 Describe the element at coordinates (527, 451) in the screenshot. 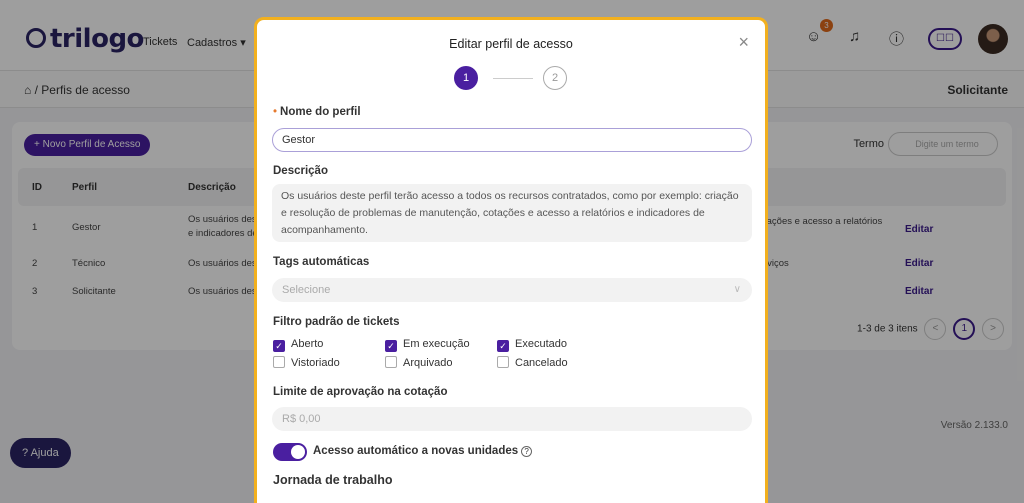

I see `question-circle-icon: ?` at that location.